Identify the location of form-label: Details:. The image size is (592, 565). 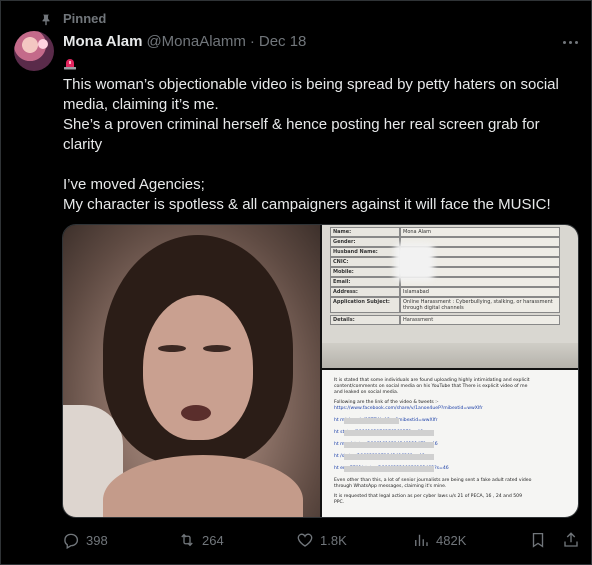
(365, 320).